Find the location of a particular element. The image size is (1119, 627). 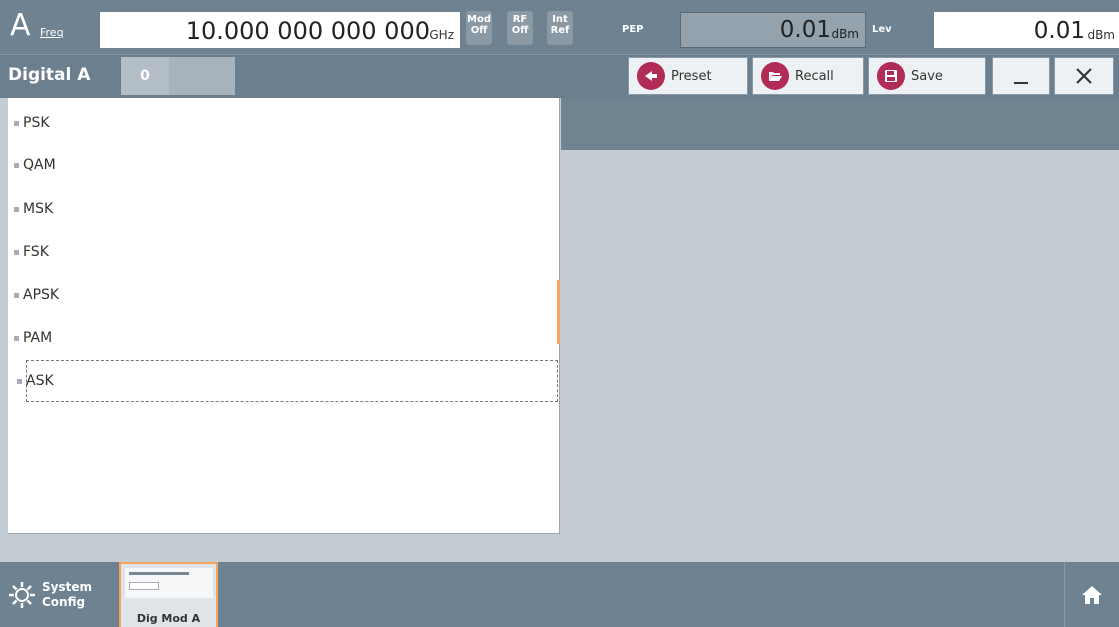

recall-button: Recall is located at coordinates (808, 76).